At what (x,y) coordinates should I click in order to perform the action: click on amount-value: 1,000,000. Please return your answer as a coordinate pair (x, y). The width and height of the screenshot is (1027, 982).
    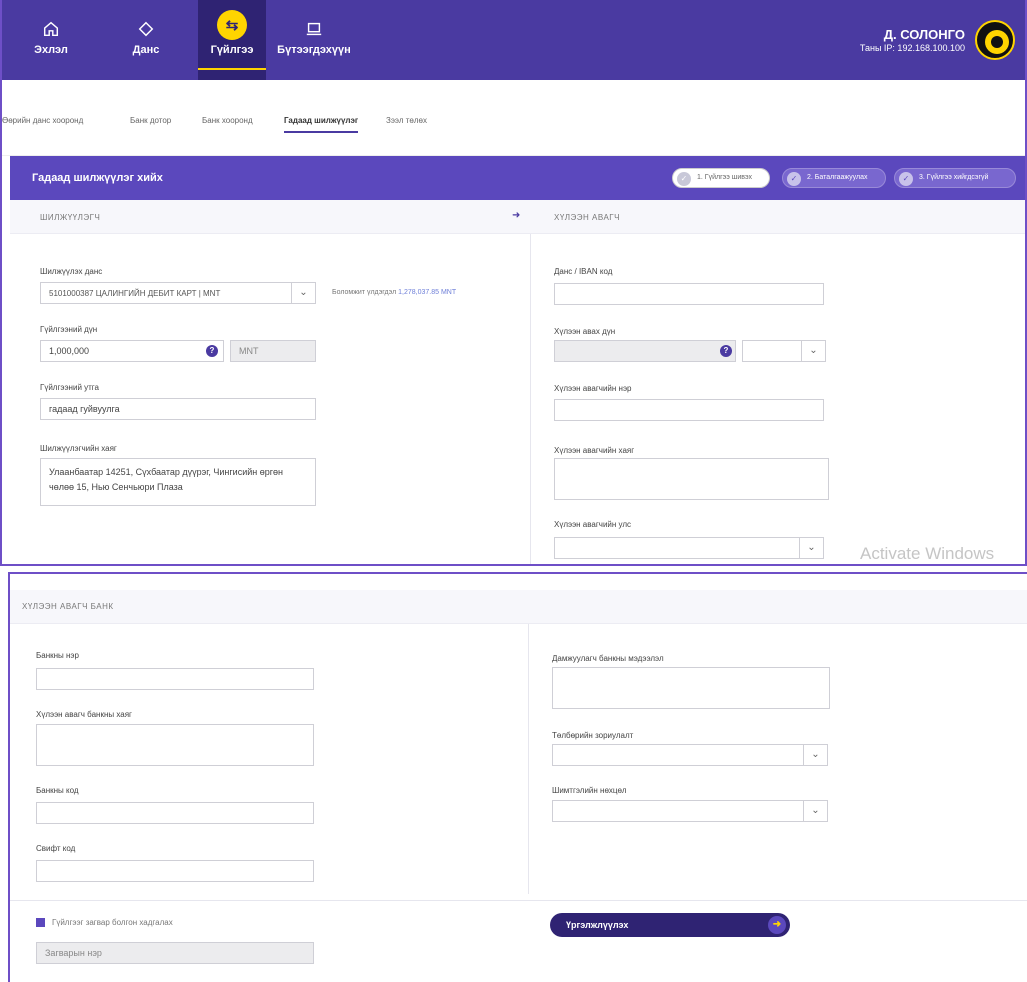
    Looking at the image, I should click on (69, 351).